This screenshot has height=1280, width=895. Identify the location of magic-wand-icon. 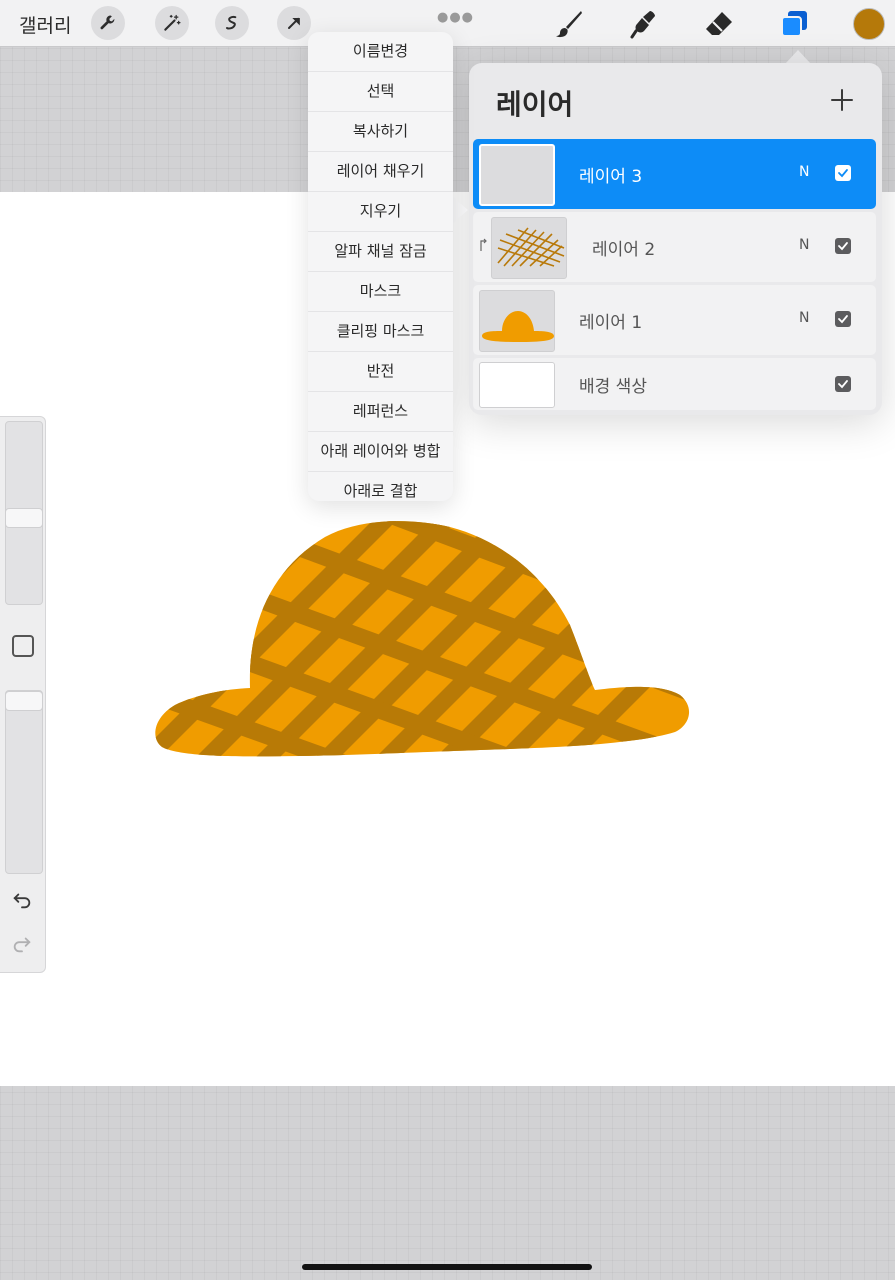
(172, 22).